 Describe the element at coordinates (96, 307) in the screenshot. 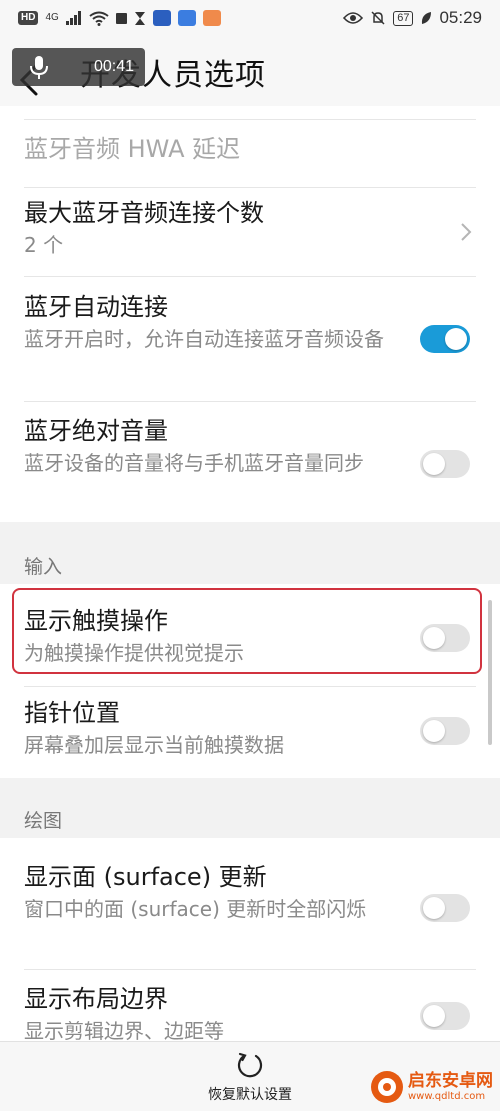

I see `setting-title: 蓝牙自动连接` at that location.